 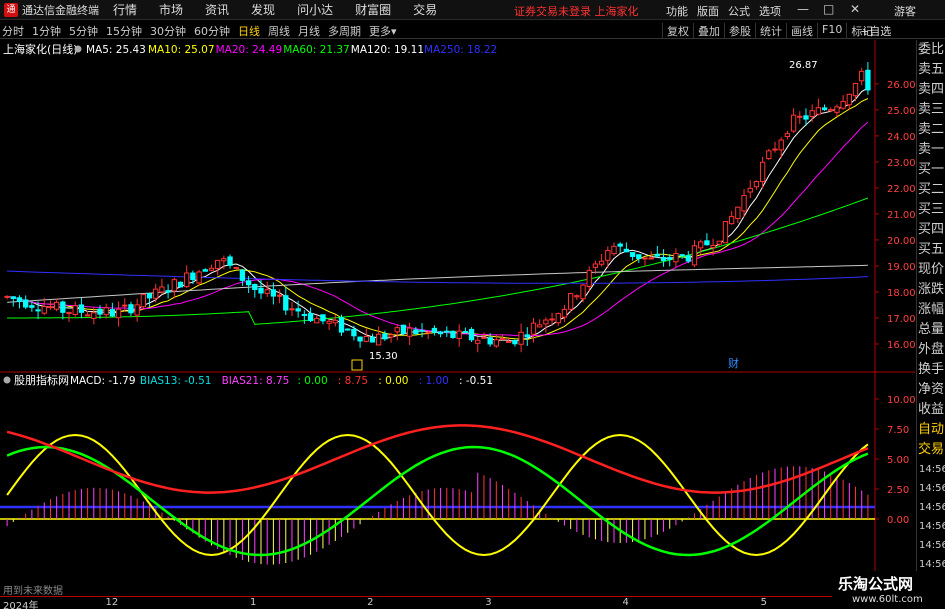 I want to click on sidebar-item-15: 外盘, so click(x=931, y=350).